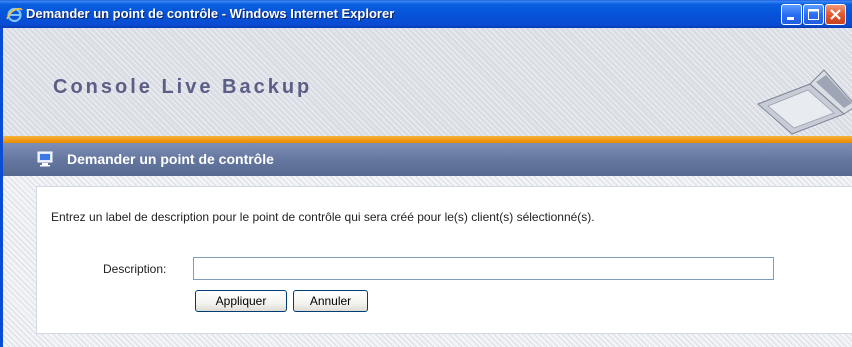 This screenshot has width=852, height=347. I want to click on apply-button: Appliquer, so click(241, 301).